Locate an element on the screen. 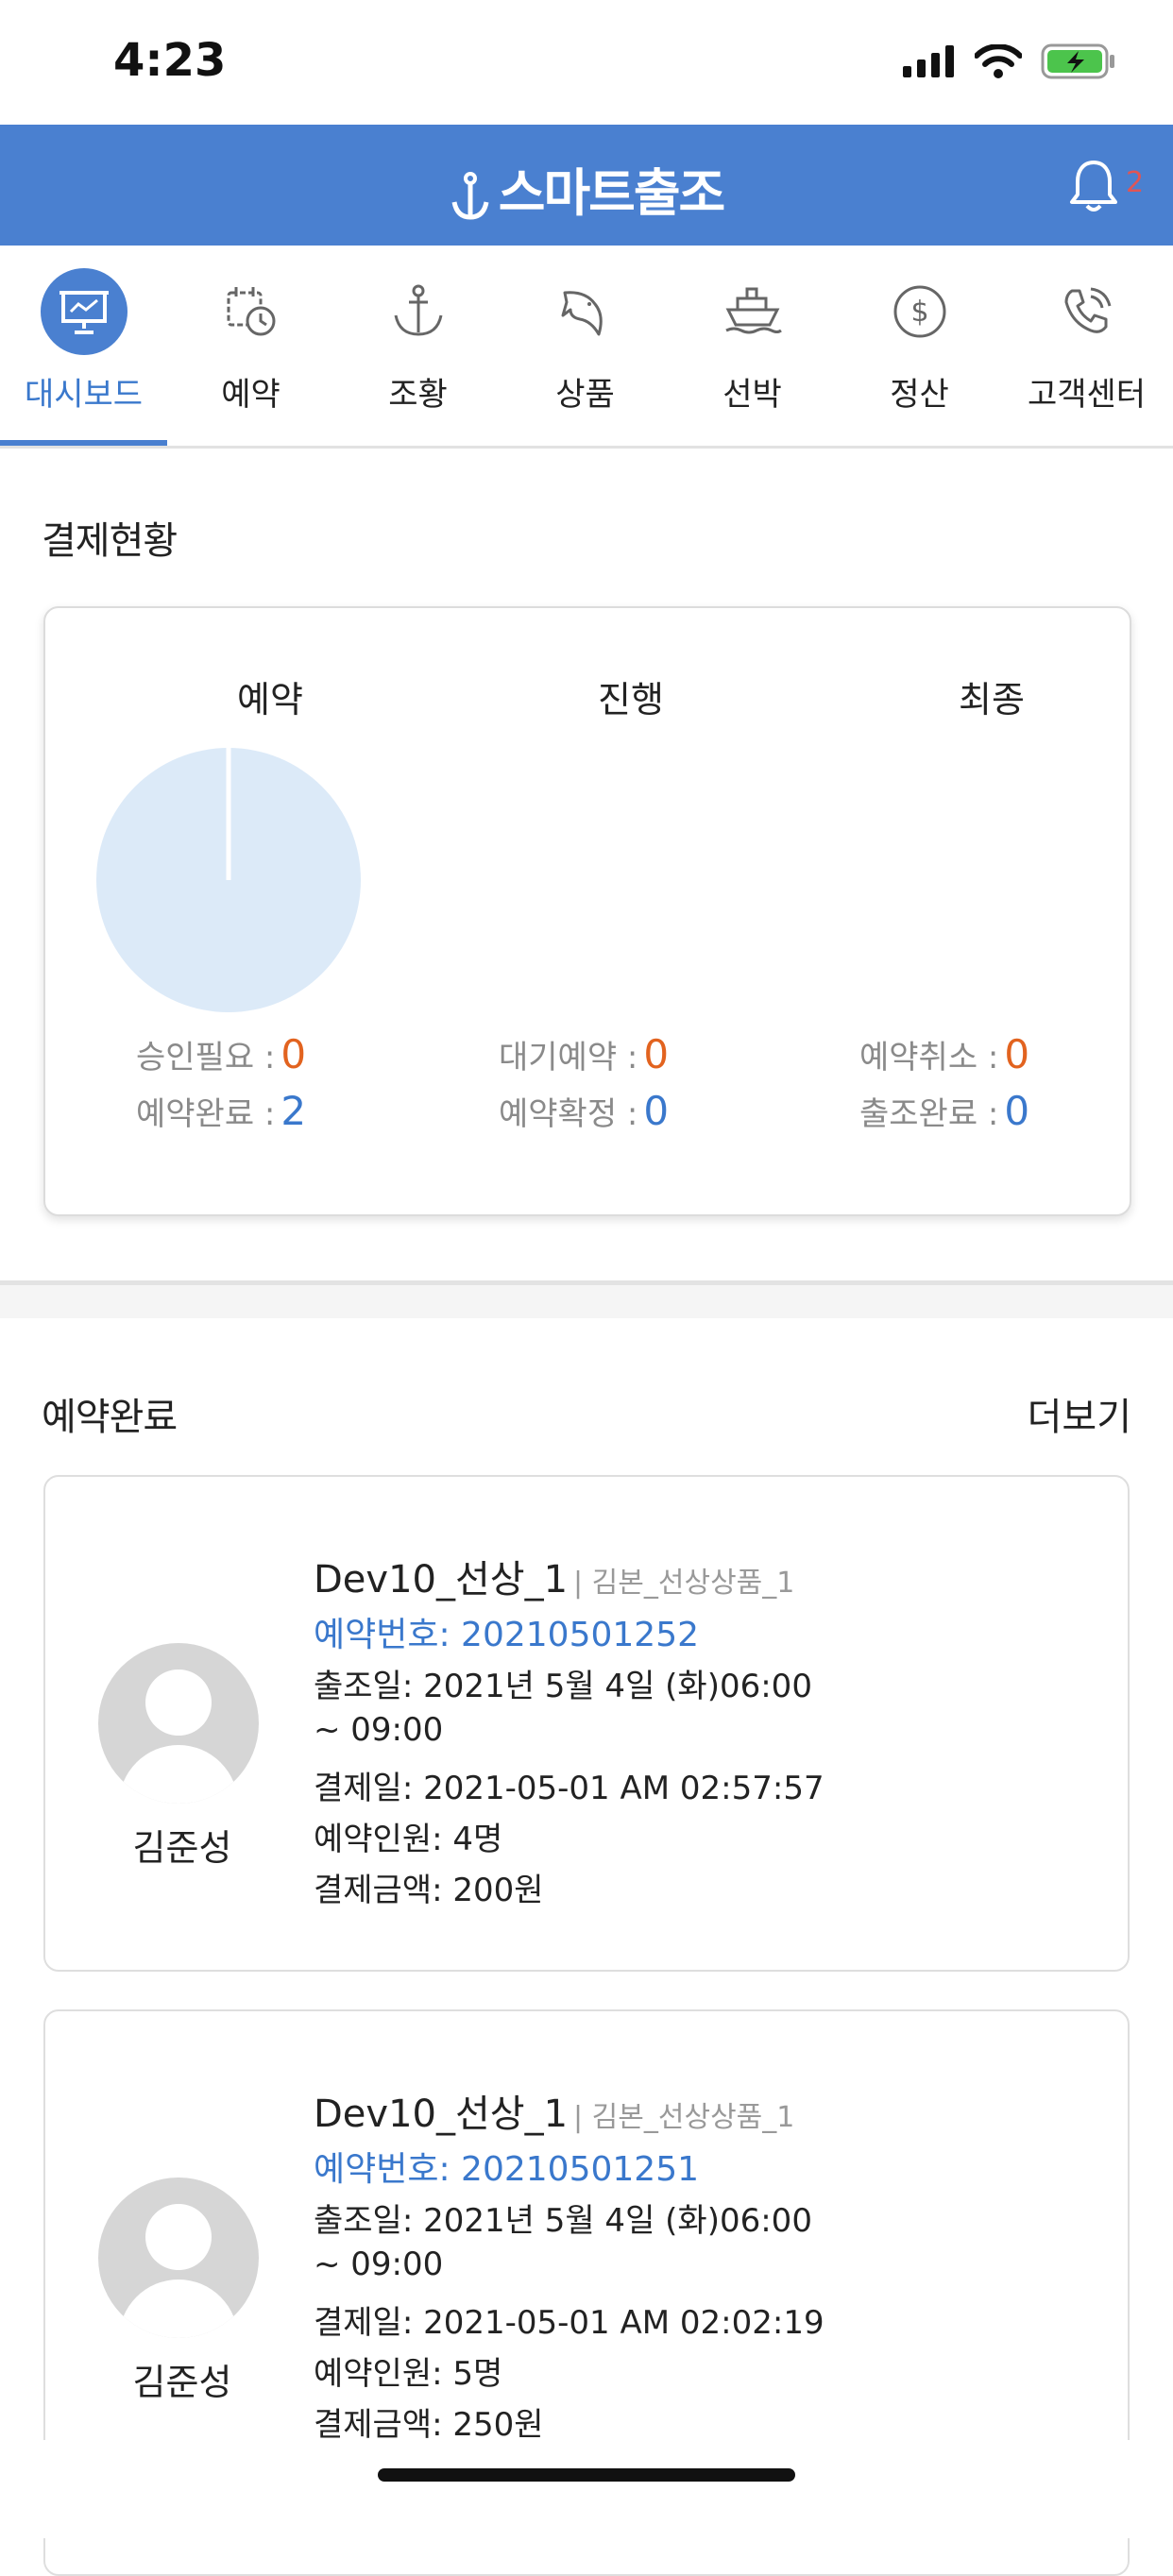 The height and width of the screenshot is (2576, 1173). stat-cancelled: 예약취소 :0 is located at coordinates (944, 1054).